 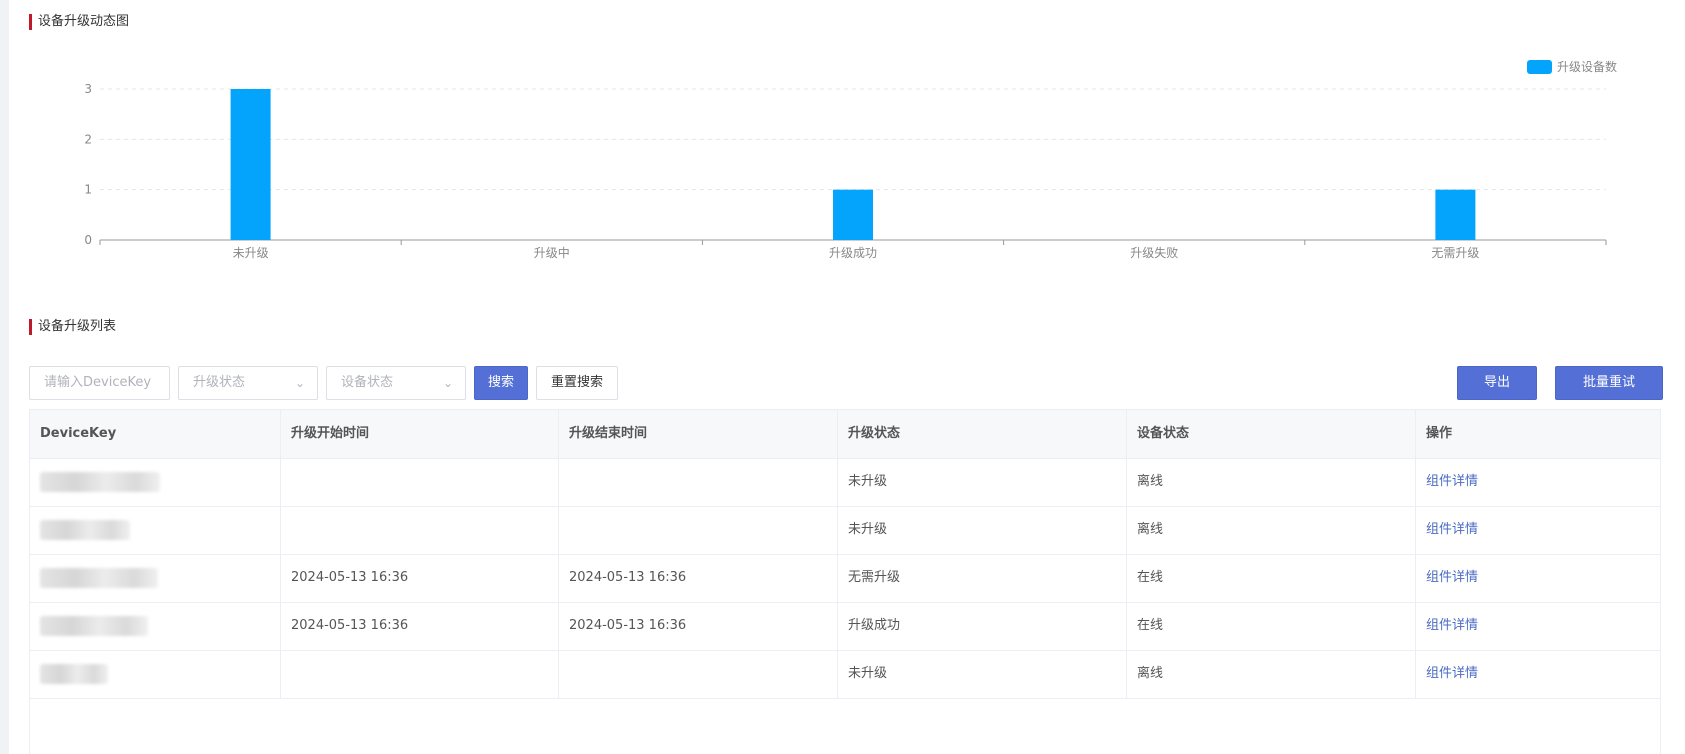 I want to click on search-button: 搜索, so click(x=501, y=383).